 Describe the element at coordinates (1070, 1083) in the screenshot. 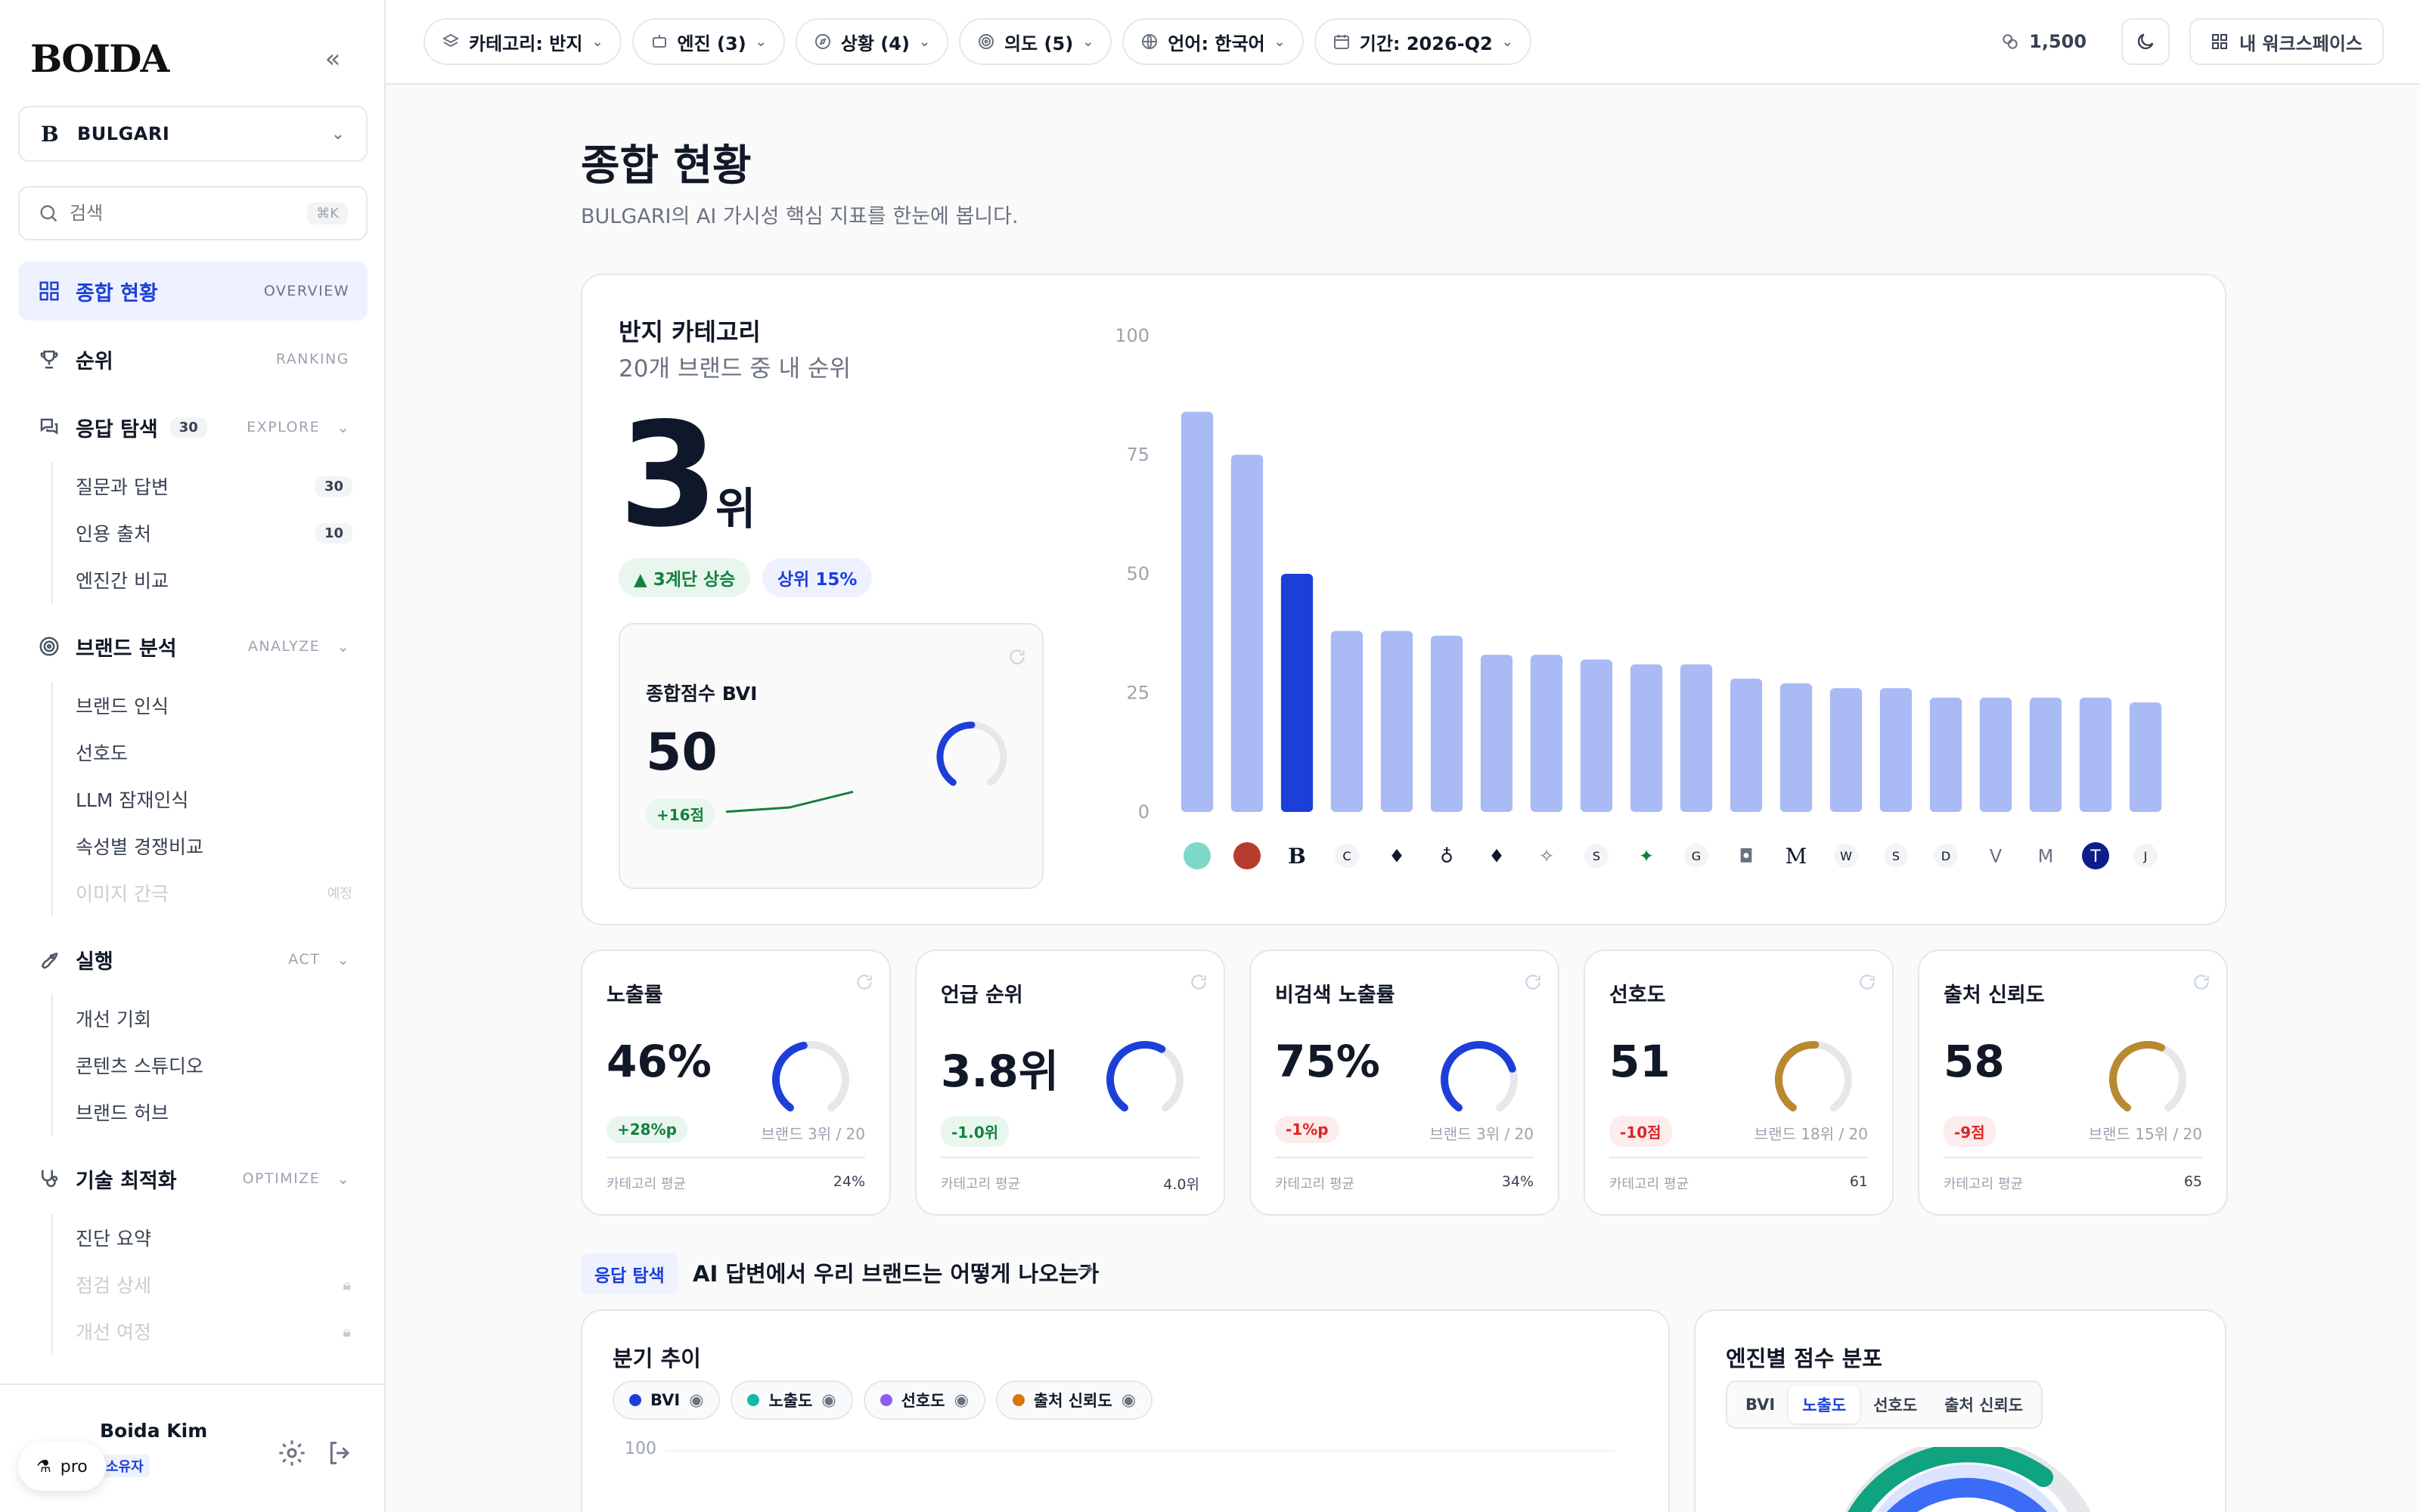

I see `metric-card: 언급 순위 3.8위 -1.0위 카테고리 평균 4.0위` at that location.